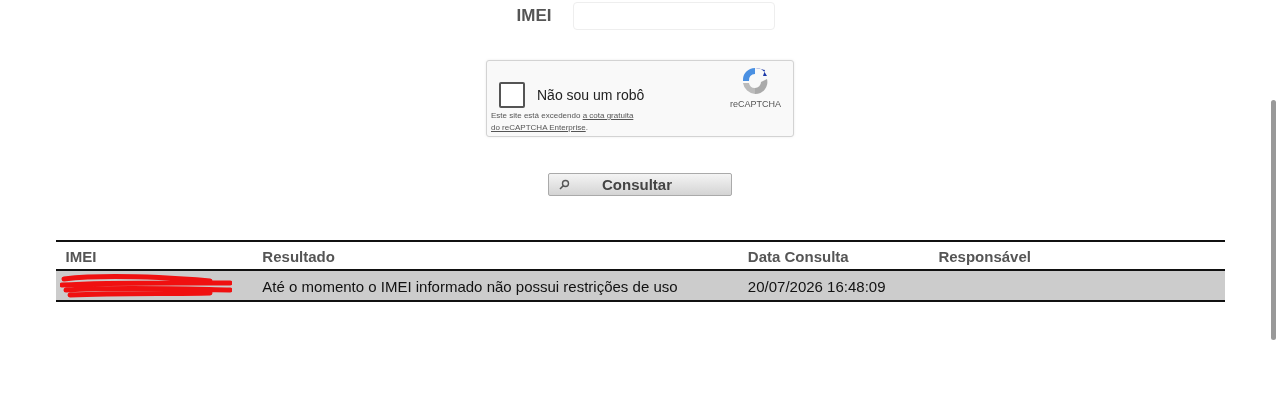 The width and height of the screenshot is (1280, 406). Describe the element at coordinates (495, 285) in the screenshot. I see `result-cell: Até o momento o IMEI informado não possui restrições de uso` at that location.